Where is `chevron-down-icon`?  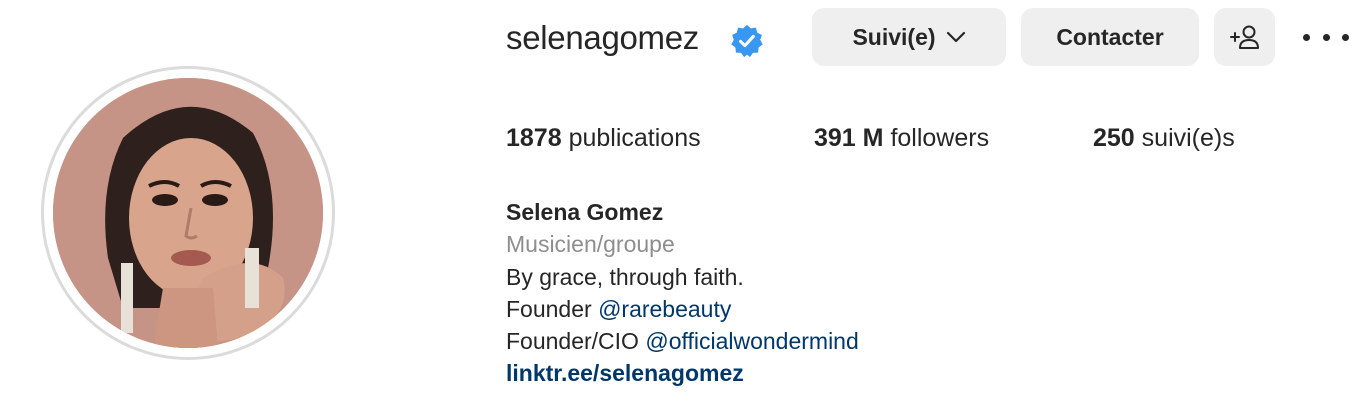 chevron-down-icon is located at coordinates (955, 37).